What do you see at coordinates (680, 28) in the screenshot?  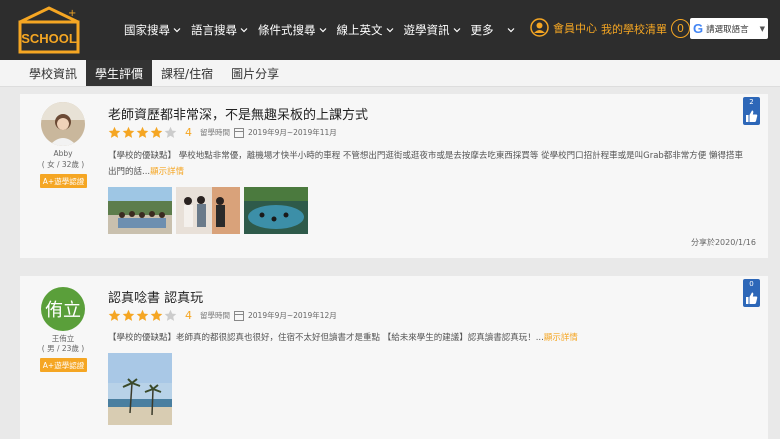 I see `school-list-count: 0` at bounding box center [680, 28].